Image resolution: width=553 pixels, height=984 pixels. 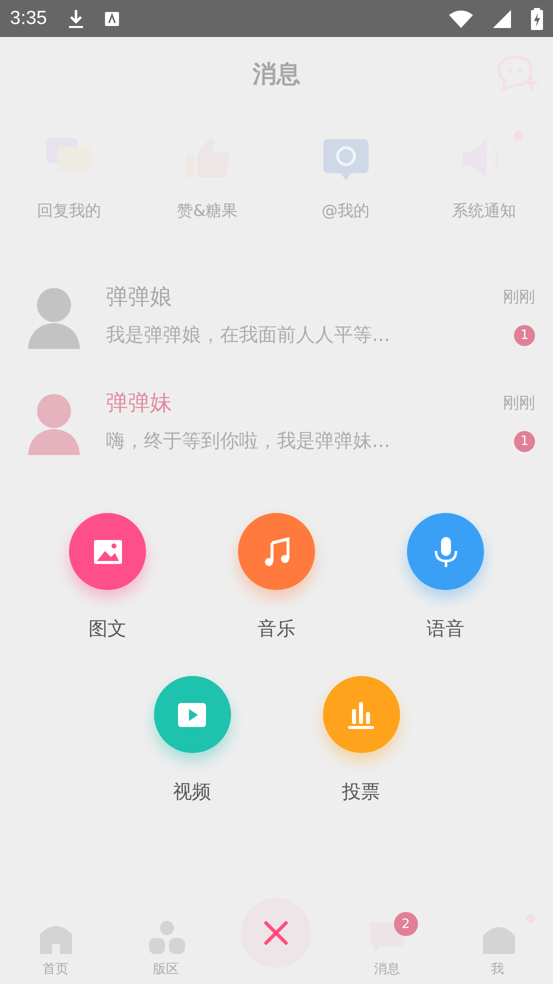 What do you see at coordinates (192, 792) in the screenshot?
I see `publish-label: 视频` at bounding box center [192, 792].